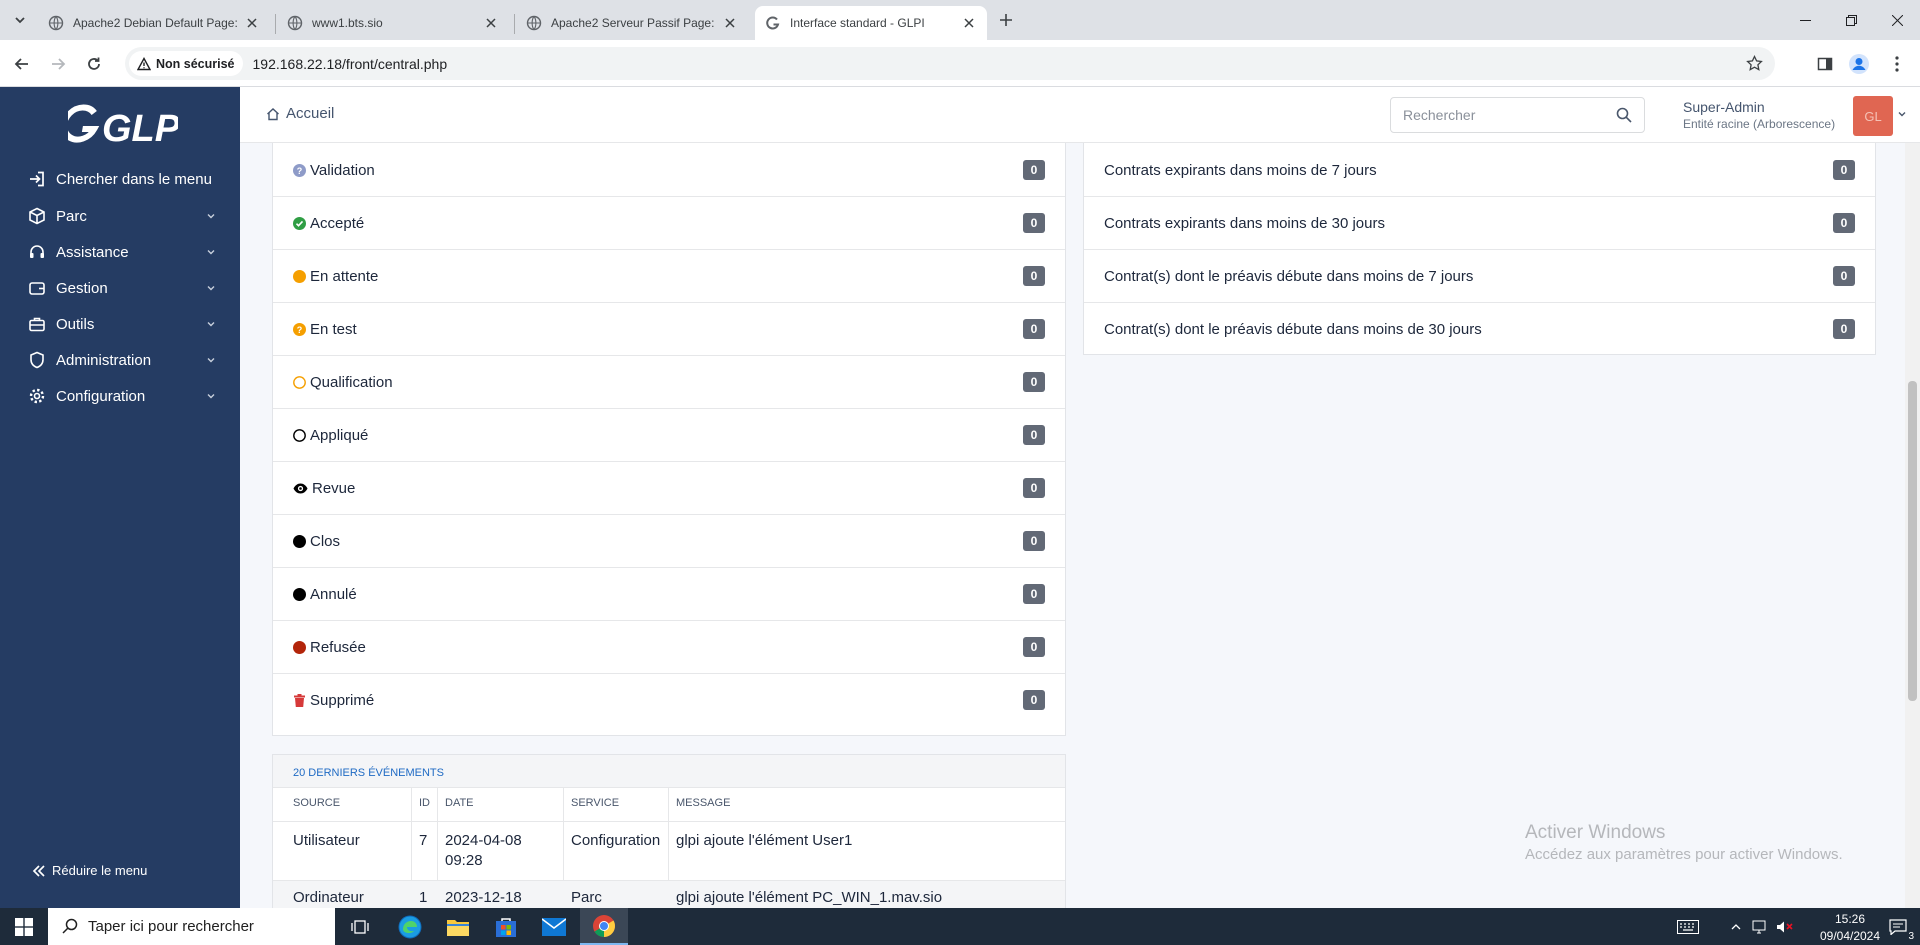 This screenshot has width=1920, height=945. Describe the element at coordinates (459, 803) in the screenshot. I see `column-header-date: DATE` at that location.